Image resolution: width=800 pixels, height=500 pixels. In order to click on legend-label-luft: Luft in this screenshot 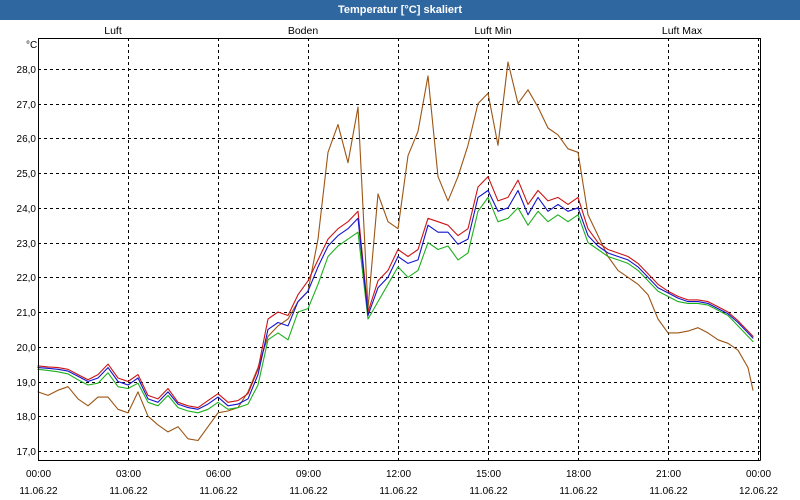, I will do `click(113, 31)`.